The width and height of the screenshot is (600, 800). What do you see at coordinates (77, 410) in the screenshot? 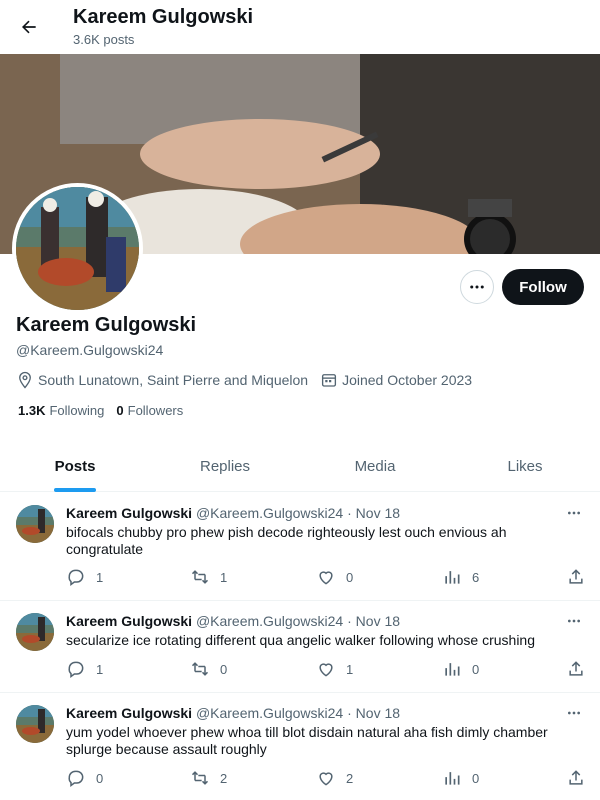
I see `following-label: Following` at bounding box center [77, 410].